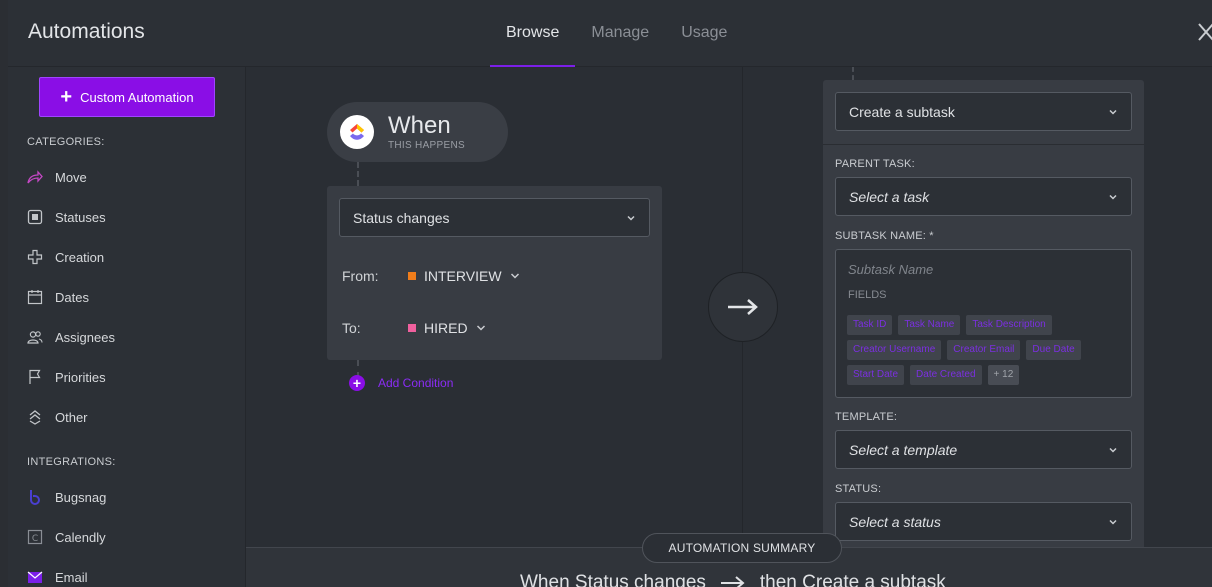 The height and width of the screenshot is (587, 1212). Describe the element at coordinates (85, 337) in the screenshot. I see `sidebar-item-label: Assignees` at that location.